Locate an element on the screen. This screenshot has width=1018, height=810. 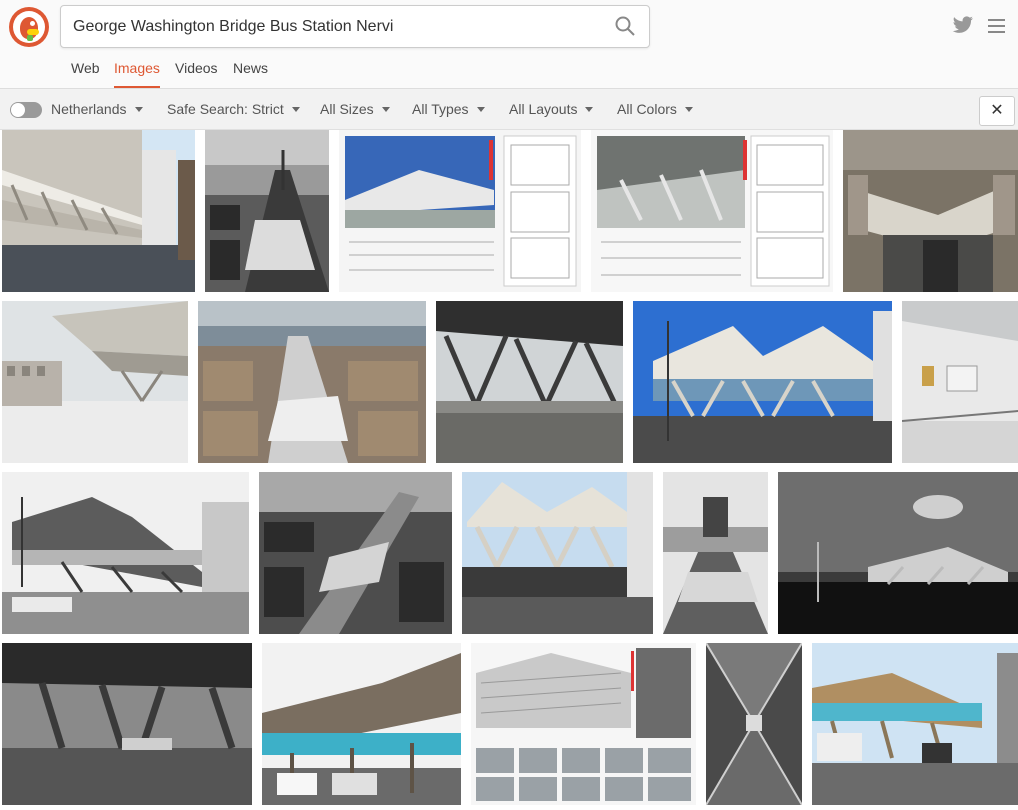
tab-web: Web is located at coordinates (85, 68).